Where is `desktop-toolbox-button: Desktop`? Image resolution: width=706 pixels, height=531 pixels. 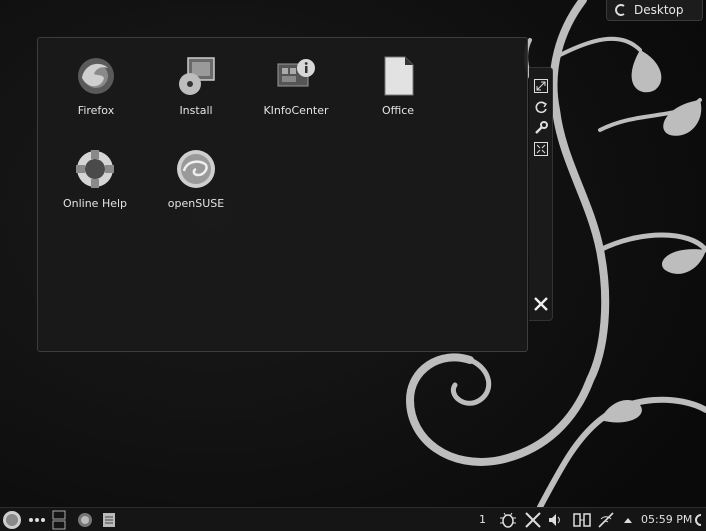 desktop-toolbox-button: Desktop is located at coordinates (654, 10).